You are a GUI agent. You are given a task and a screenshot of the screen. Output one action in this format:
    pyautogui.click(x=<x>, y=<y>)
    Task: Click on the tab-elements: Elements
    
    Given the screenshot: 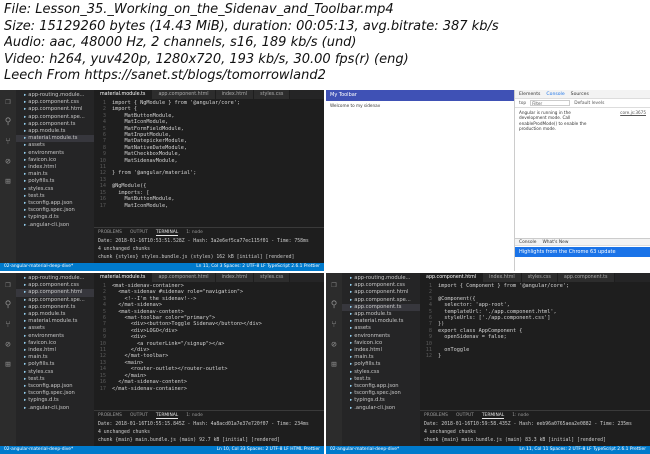 What is the action you would take?
    pyautogui.click(x=529, y=94)
    